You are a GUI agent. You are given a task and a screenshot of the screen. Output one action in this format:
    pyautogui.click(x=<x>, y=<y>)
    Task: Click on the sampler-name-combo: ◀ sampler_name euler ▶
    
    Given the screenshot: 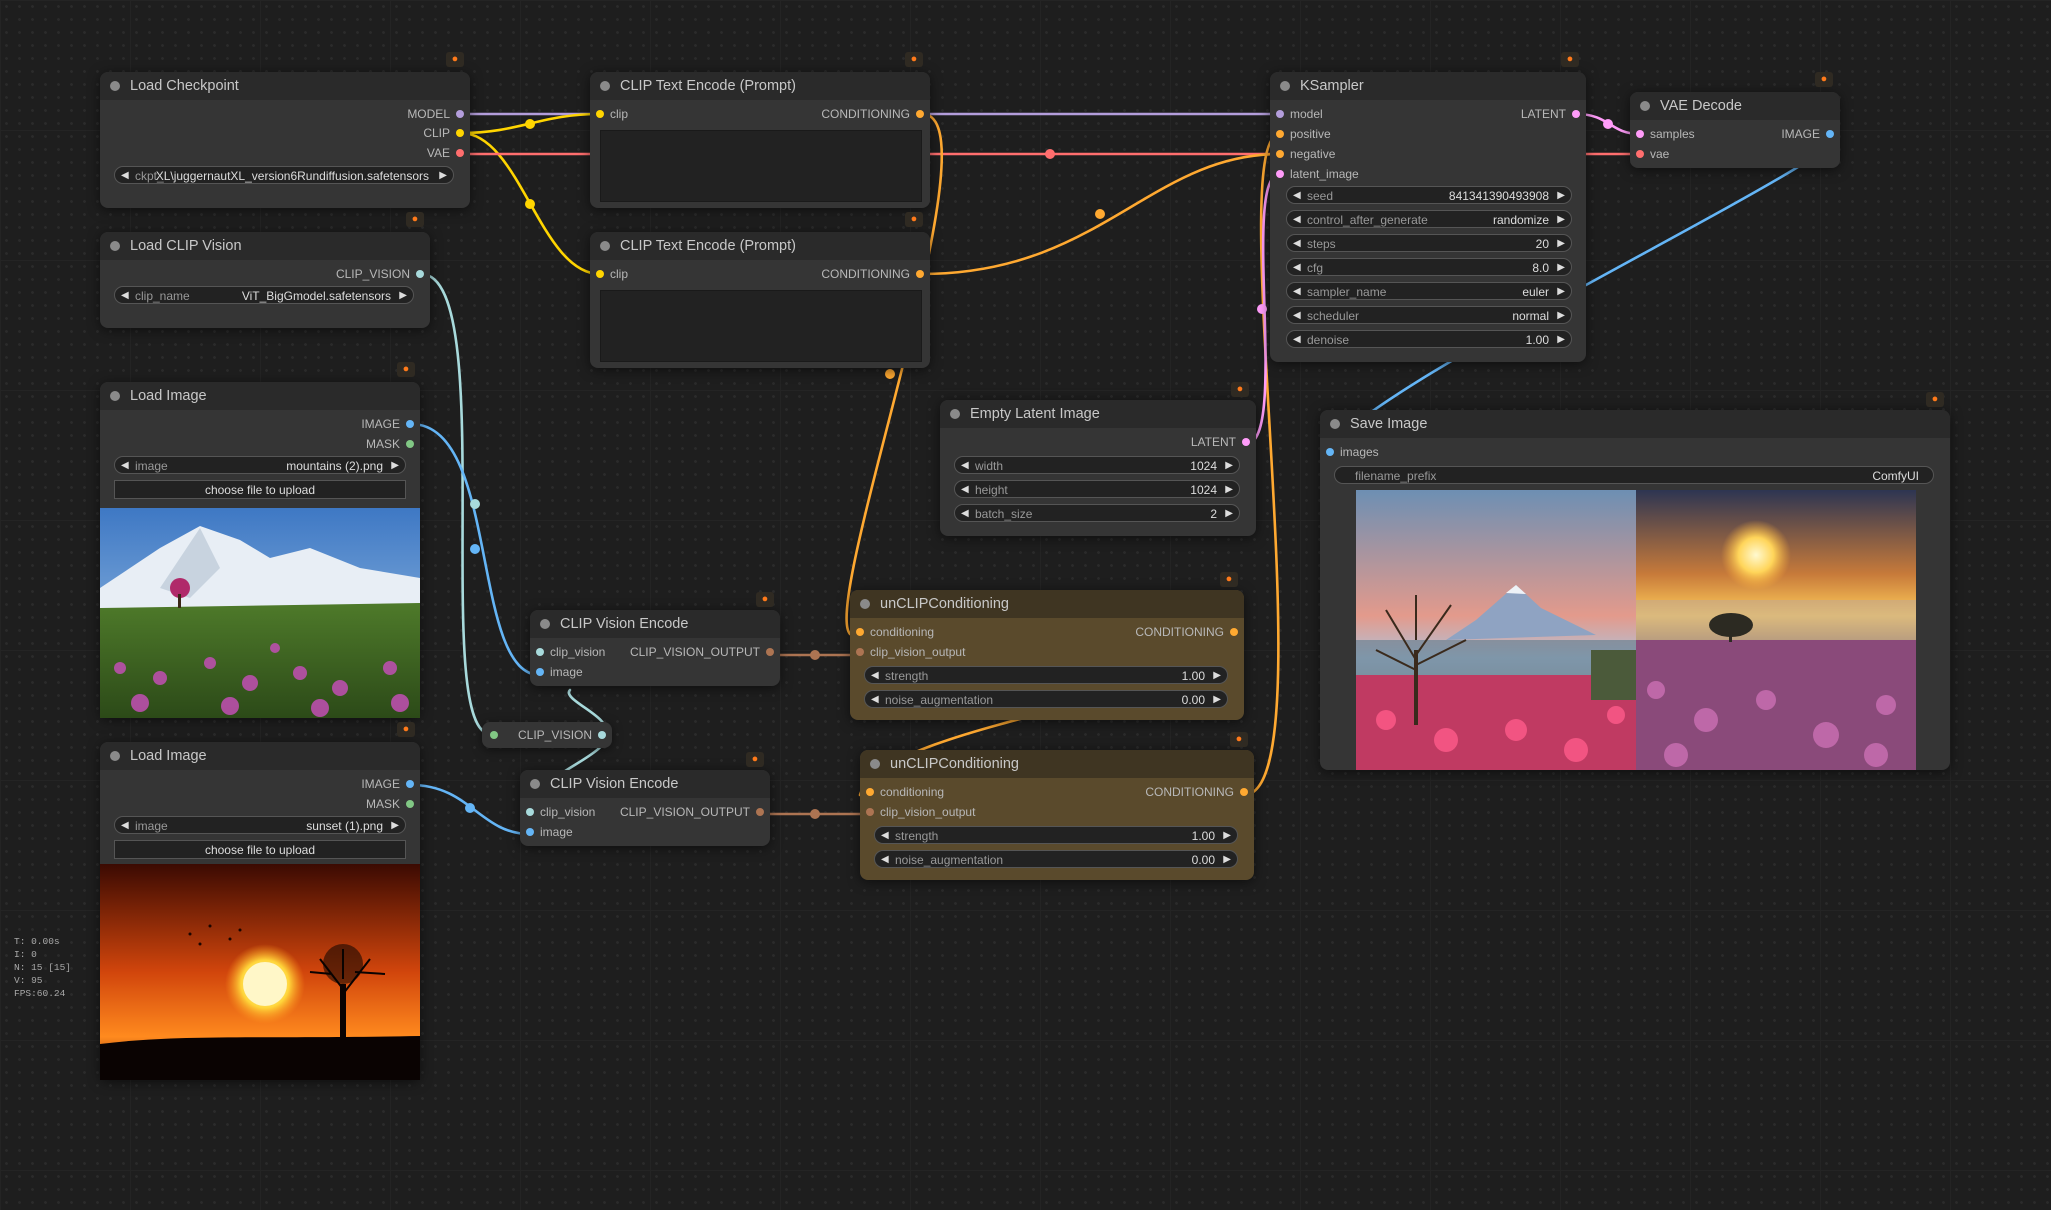 What is the action you would take?
    pyautogui.click(x=1429, y=291)
    